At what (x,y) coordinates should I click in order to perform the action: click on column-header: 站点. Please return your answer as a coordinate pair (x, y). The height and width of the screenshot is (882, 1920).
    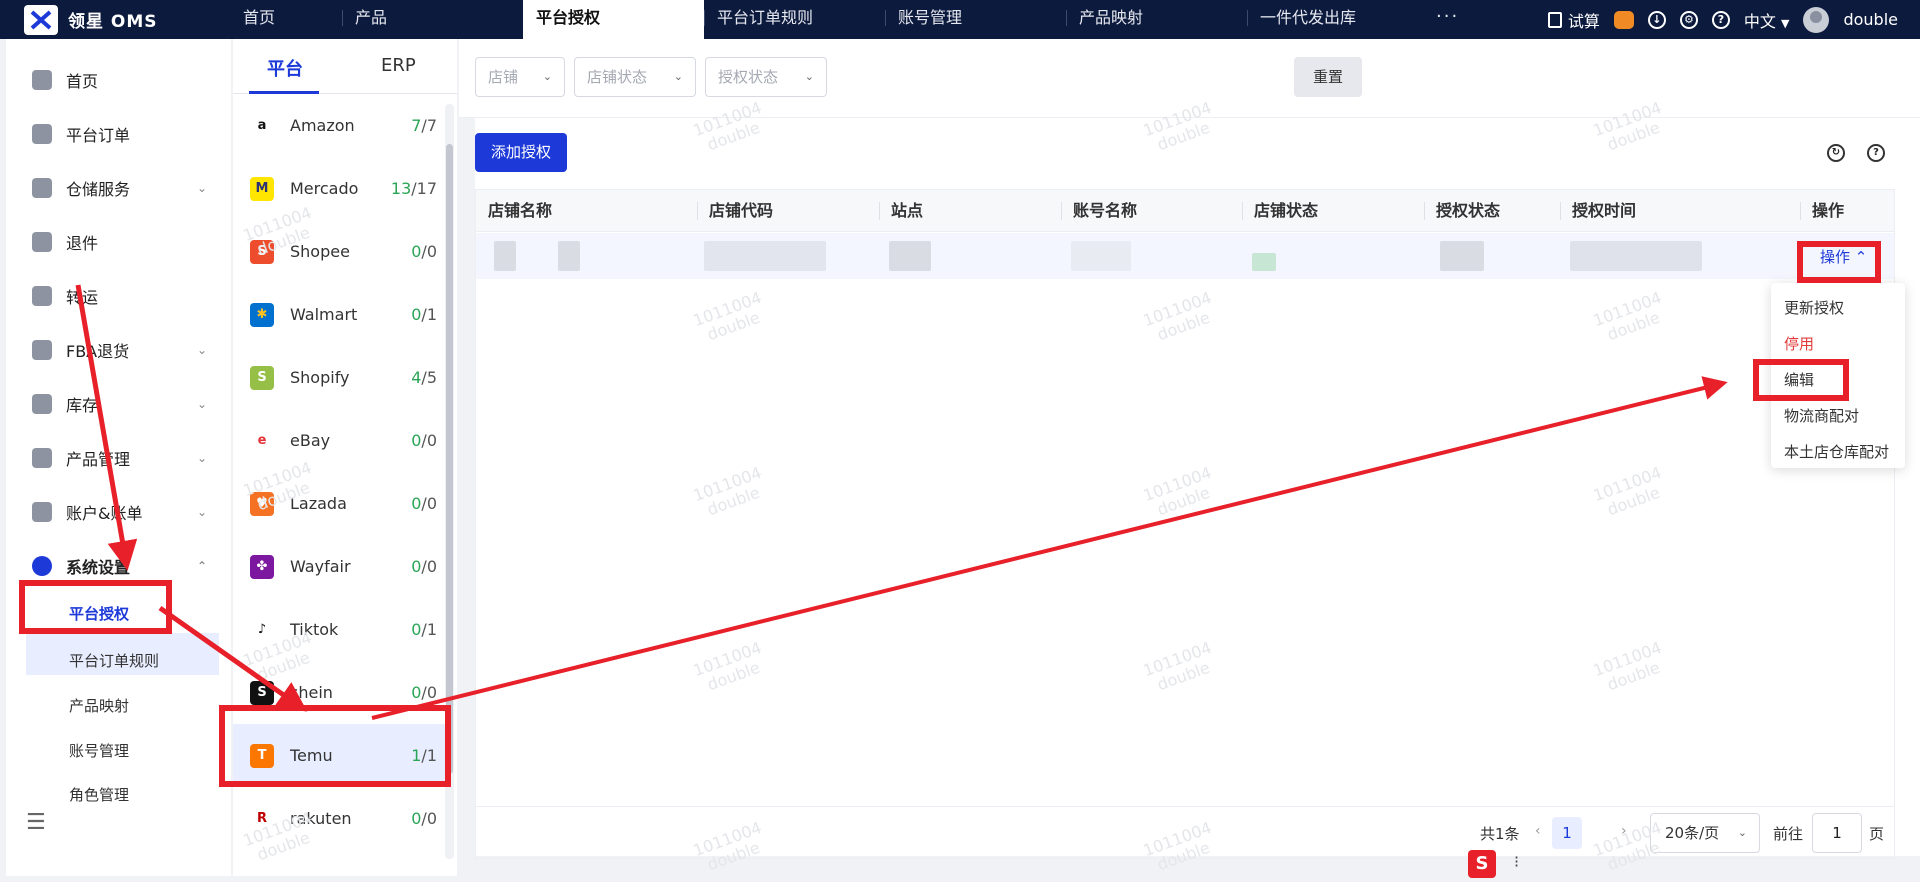
    Looking at the image, I should click on (907, 210).